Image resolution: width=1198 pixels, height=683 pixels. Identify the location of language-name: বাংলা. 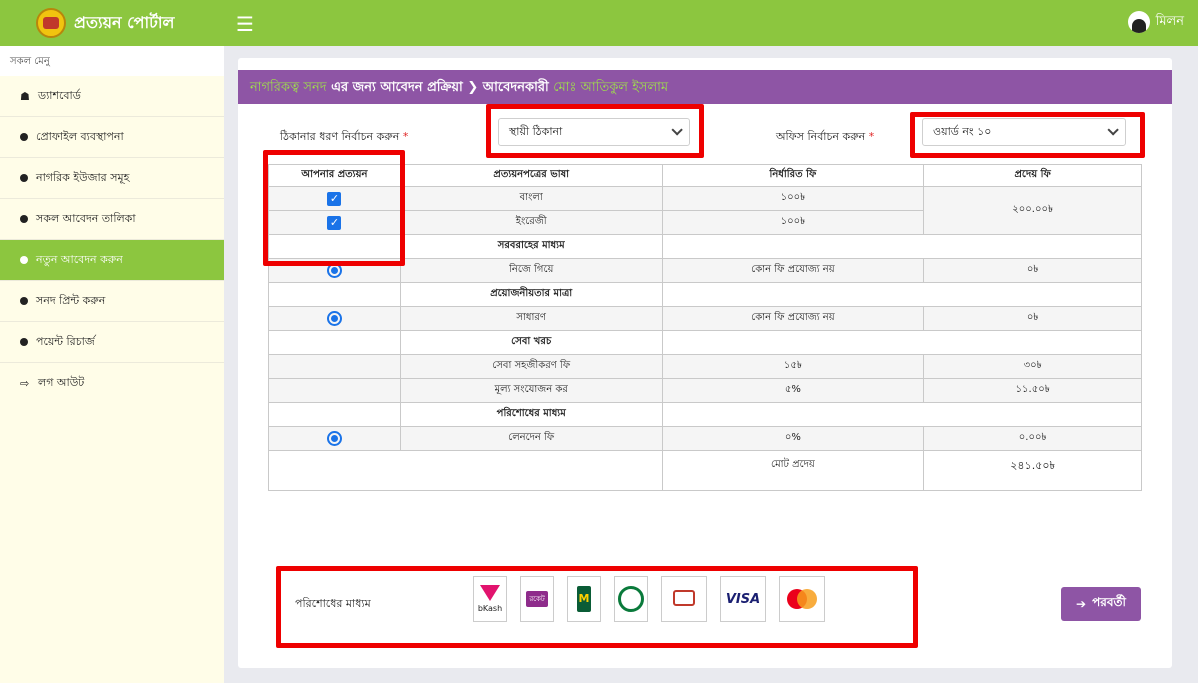
(531, 198).